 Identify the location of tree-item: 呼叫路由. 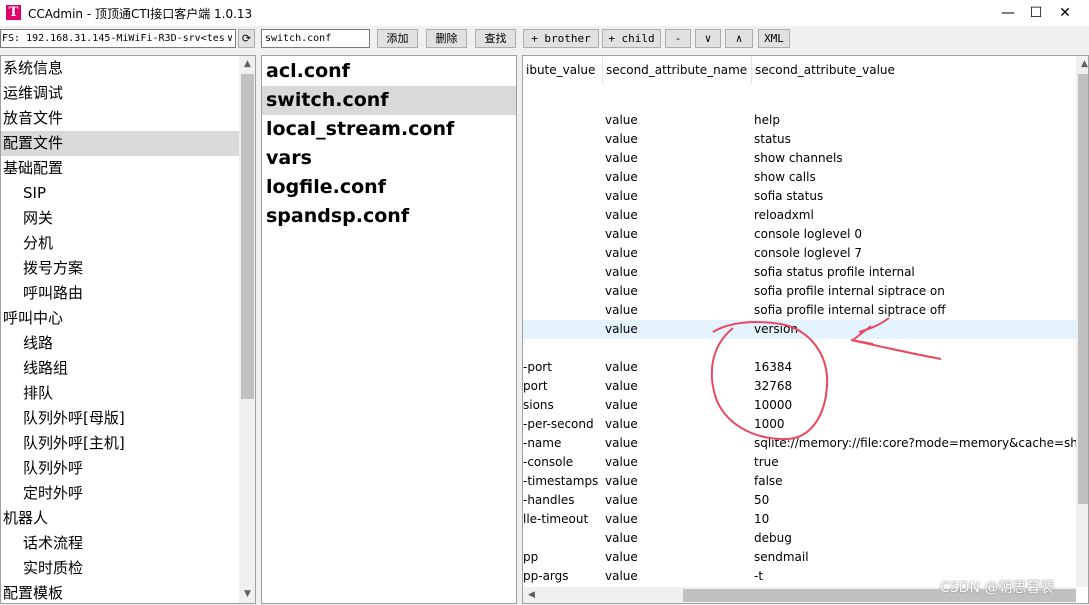
(120, 293).